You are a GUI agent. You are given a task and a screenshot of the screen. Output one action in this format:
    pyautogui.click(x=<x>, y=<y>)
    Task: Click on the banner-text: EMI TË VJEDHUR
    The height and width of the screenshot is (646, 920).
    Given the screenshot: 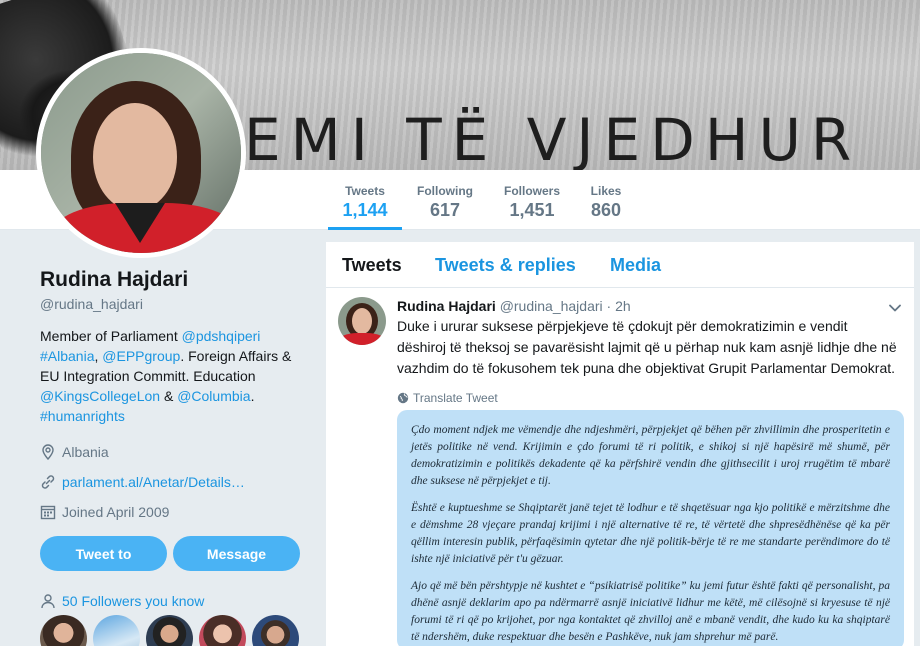 What is the action you would take?
    pyautogui.click(x=553, y=138)
    